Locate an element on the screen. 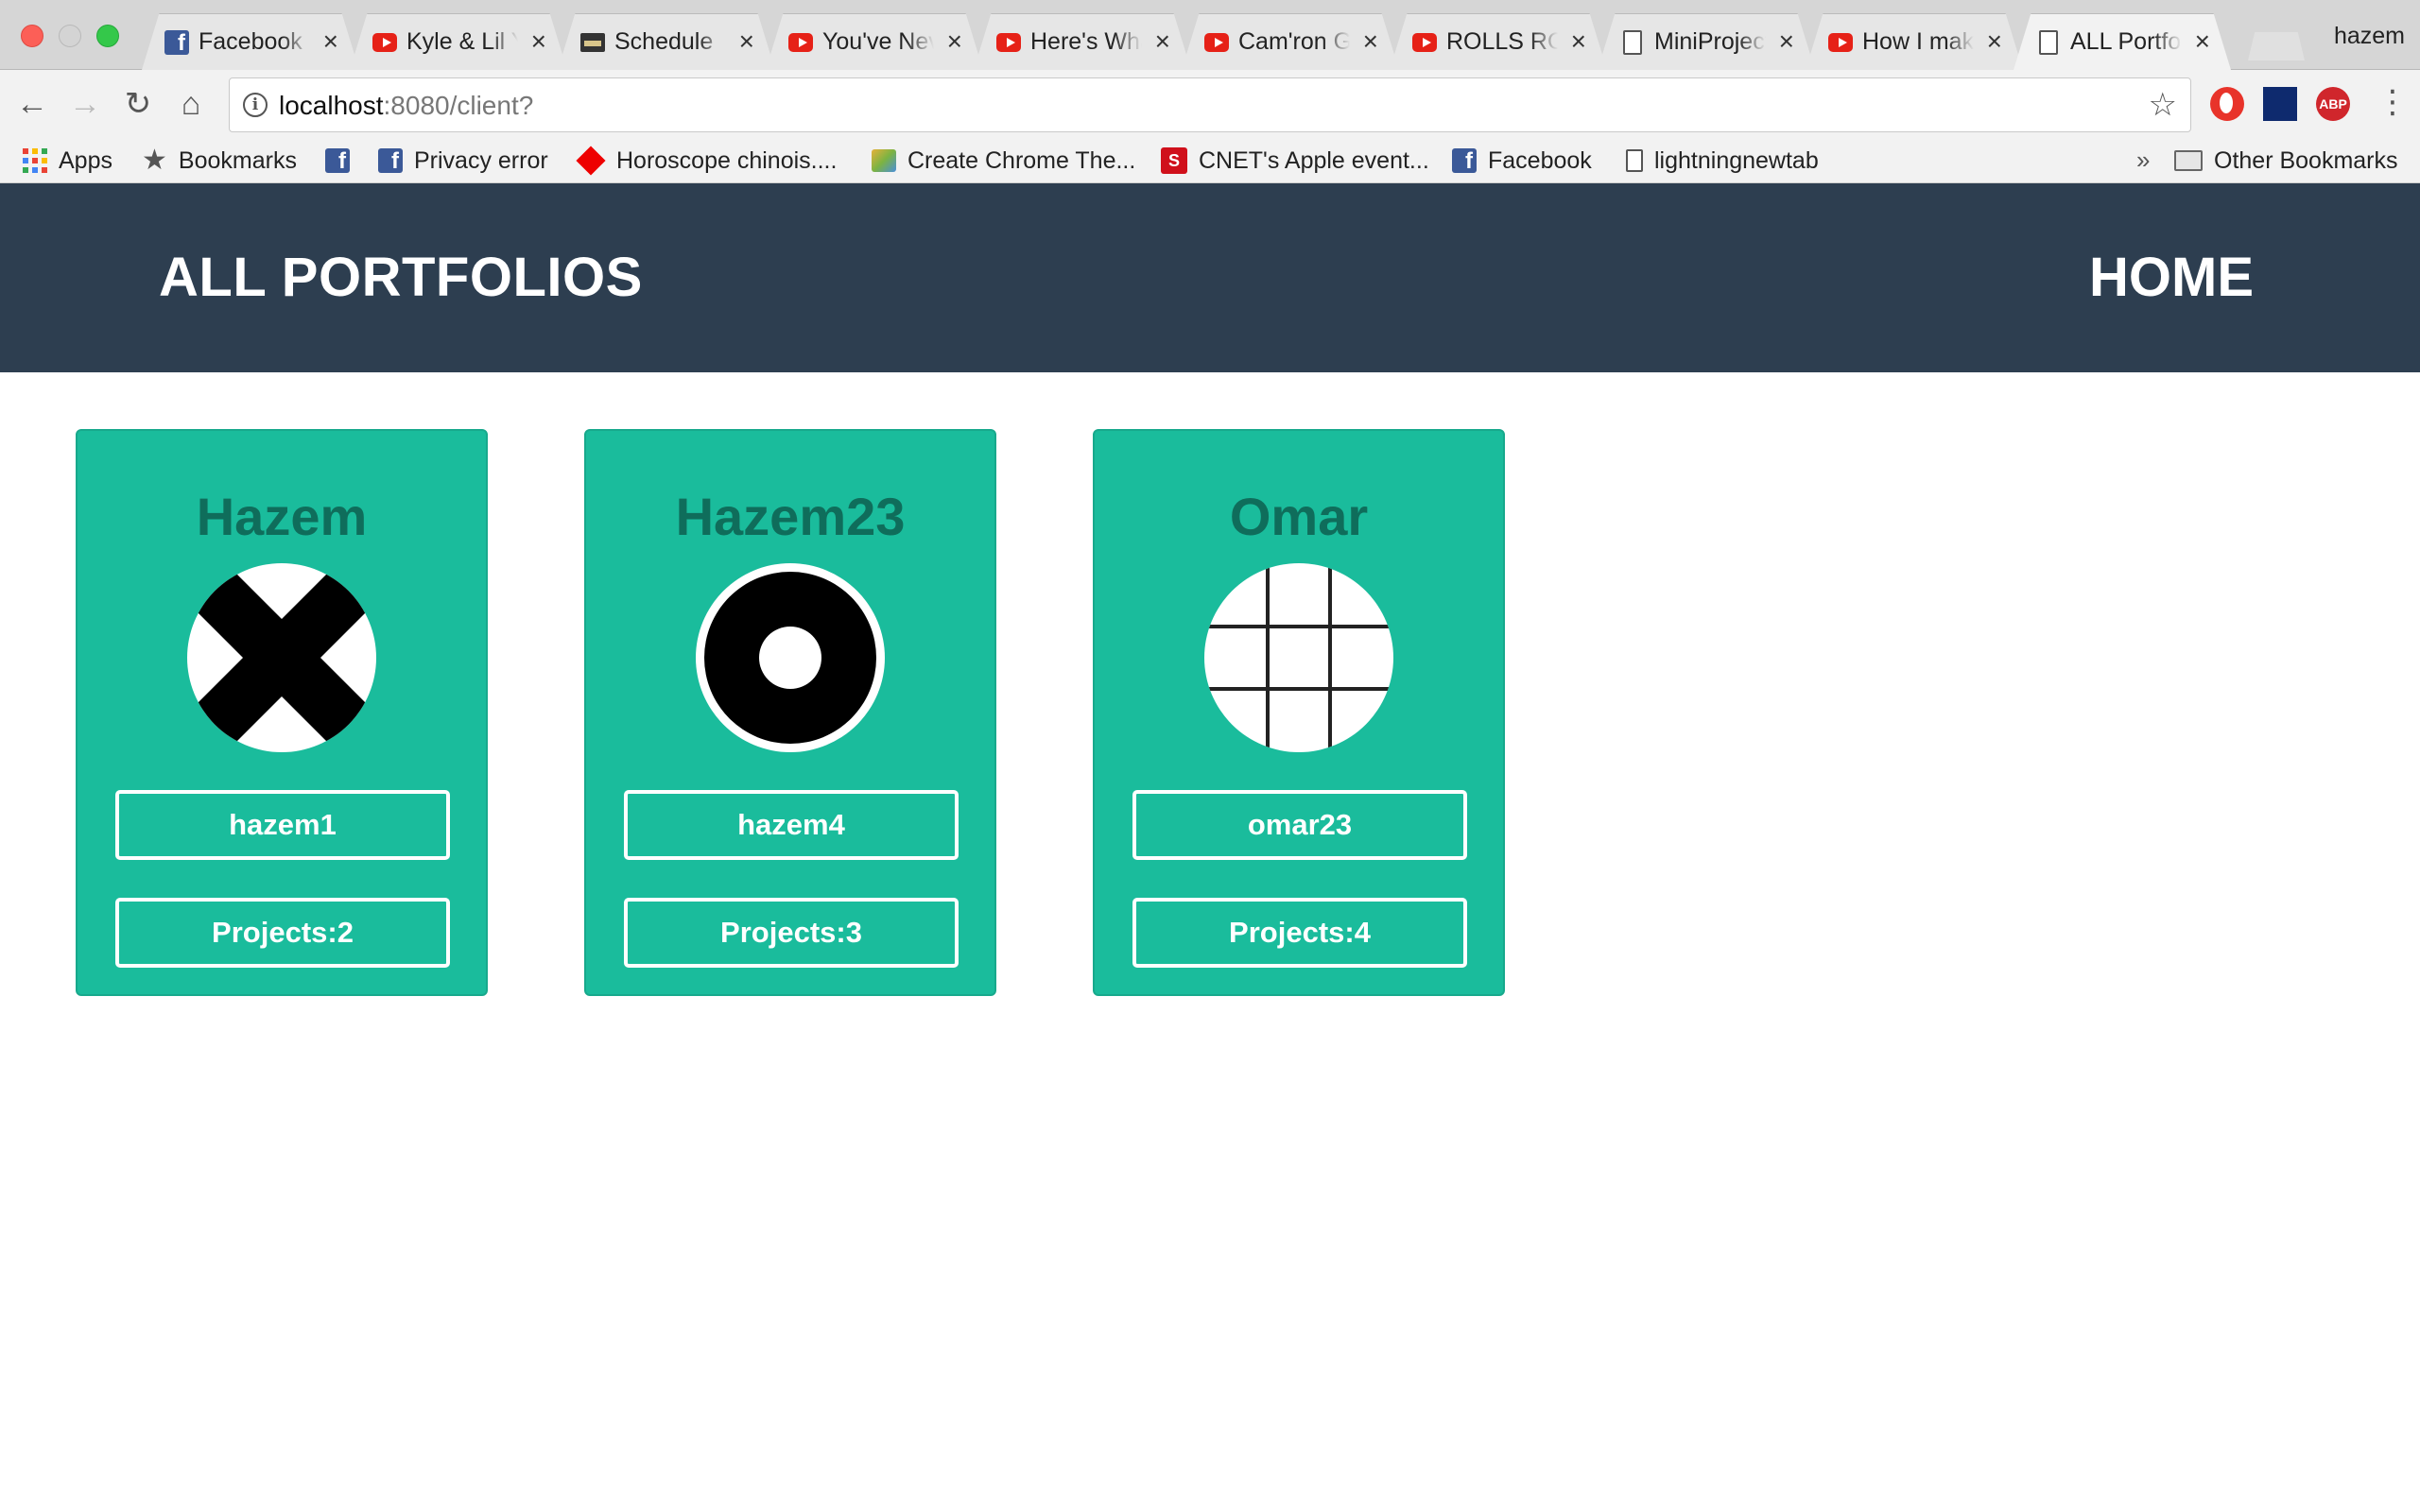 The width and height of the screenshot is (2420, 1512). browser-tab: Cam'ron Girl × is located at coordinates (1290, 41).